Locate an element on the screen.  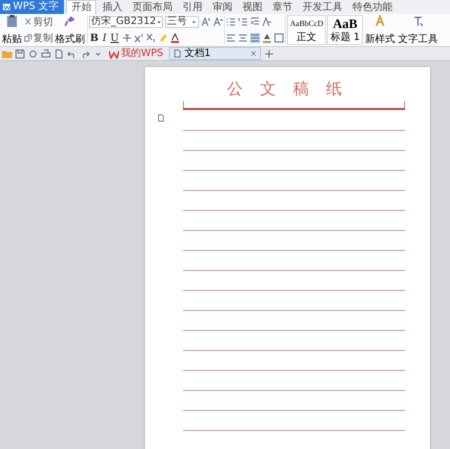
new-tab-icon is located at coordinates (269, 53).